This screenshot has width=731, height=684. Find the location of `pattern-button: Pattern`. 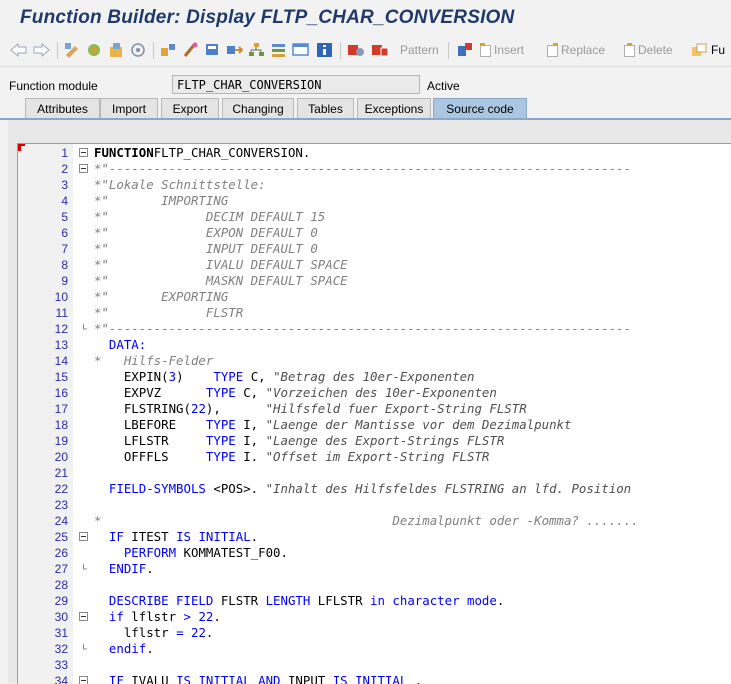

pattern-button: Pattern is located at coordinates (419, 50).